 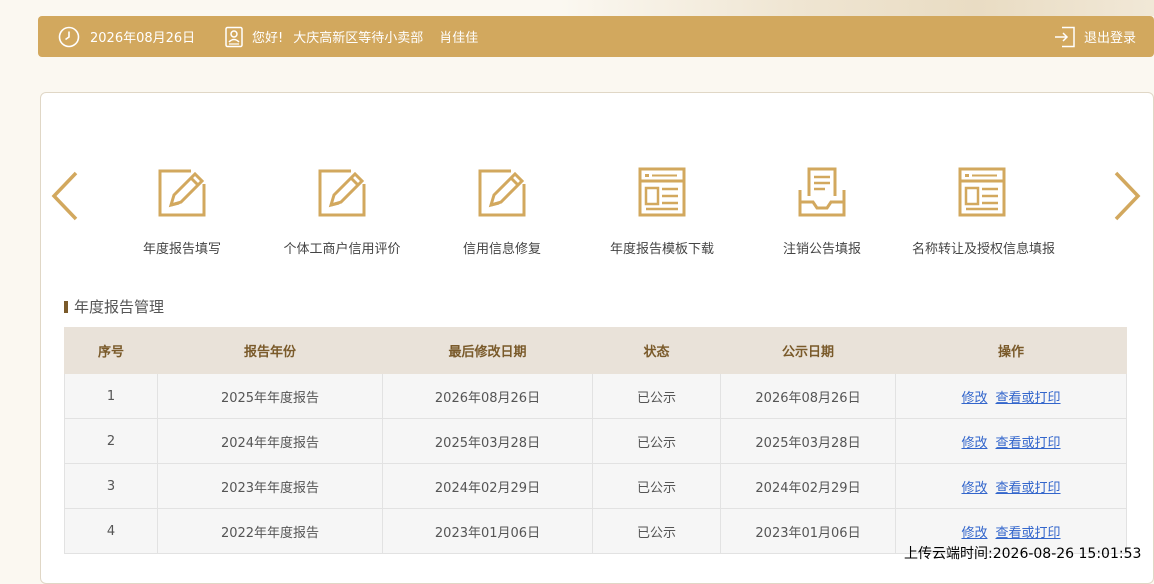 I want to click on cell-modified: 2026年08月26日, so click(x=487, y=396).